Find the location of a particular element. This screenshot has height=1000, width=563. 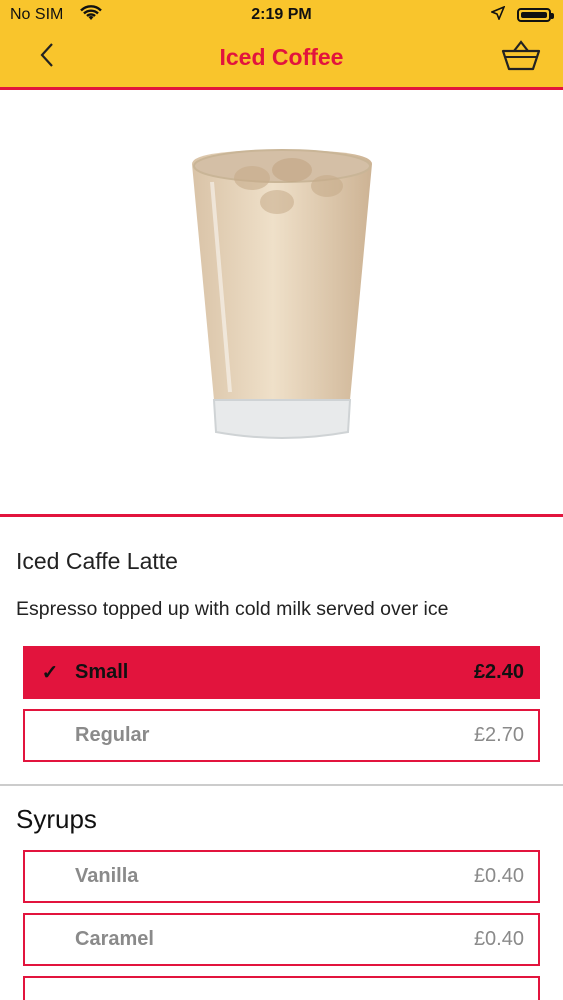

status-bar: No SIM 2:19 PM is located at coordinates (281, 16).